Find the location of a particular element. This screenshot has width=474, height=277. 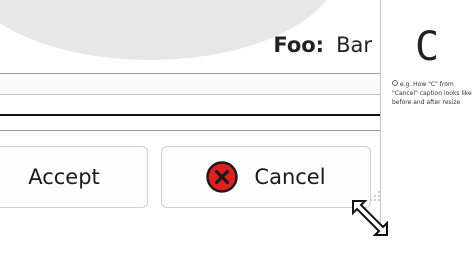

cancel-label: Cancel is located at coordinates (290, 177).